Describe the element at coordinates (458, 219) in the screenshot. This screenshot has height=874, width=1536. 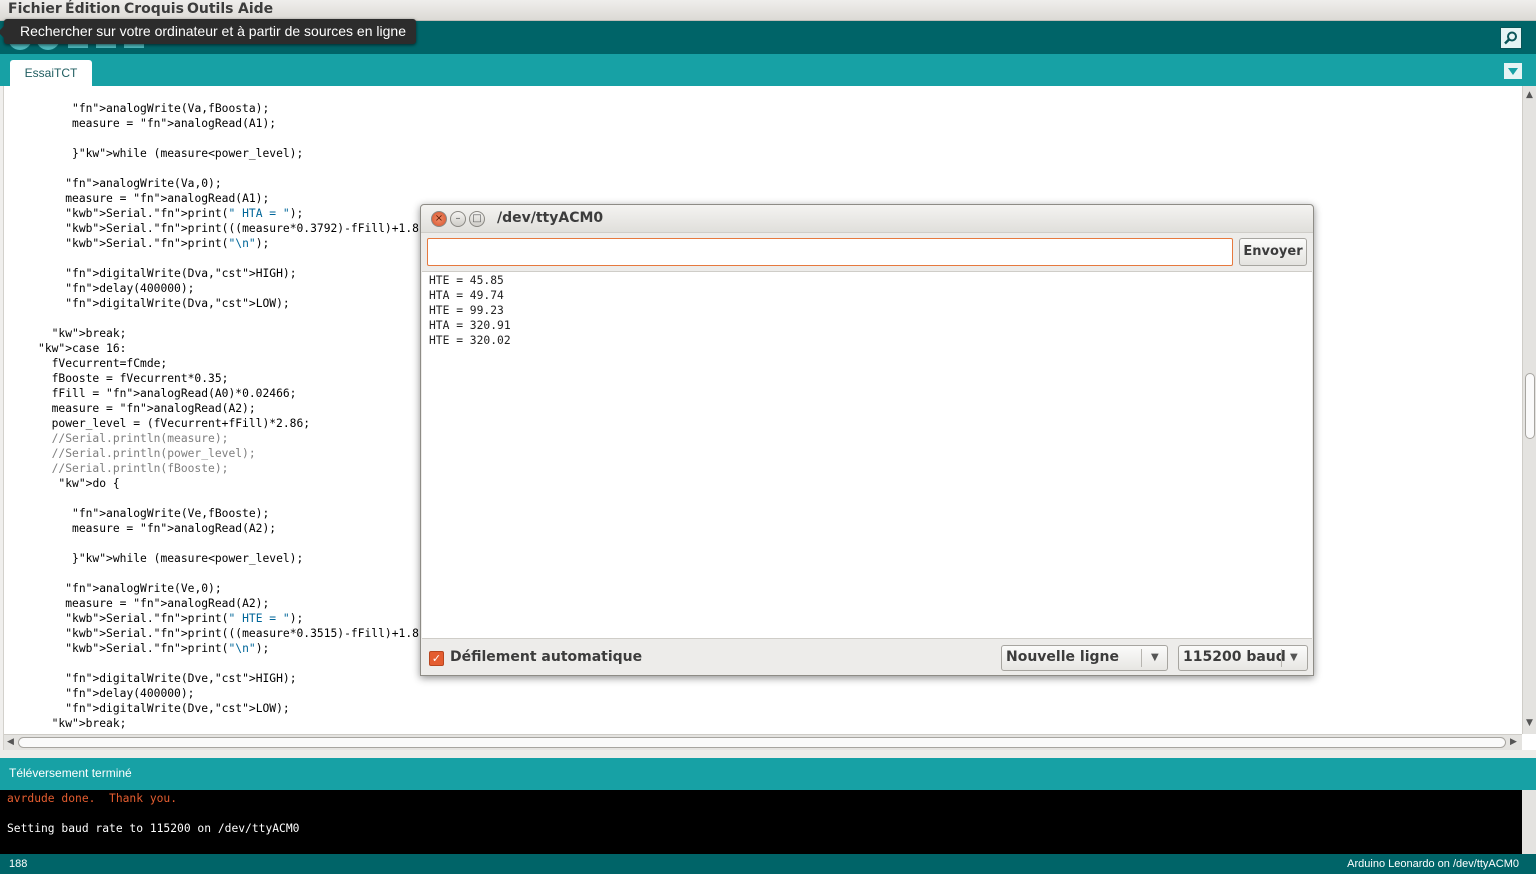
I see `minimize-icon: –` at that location.